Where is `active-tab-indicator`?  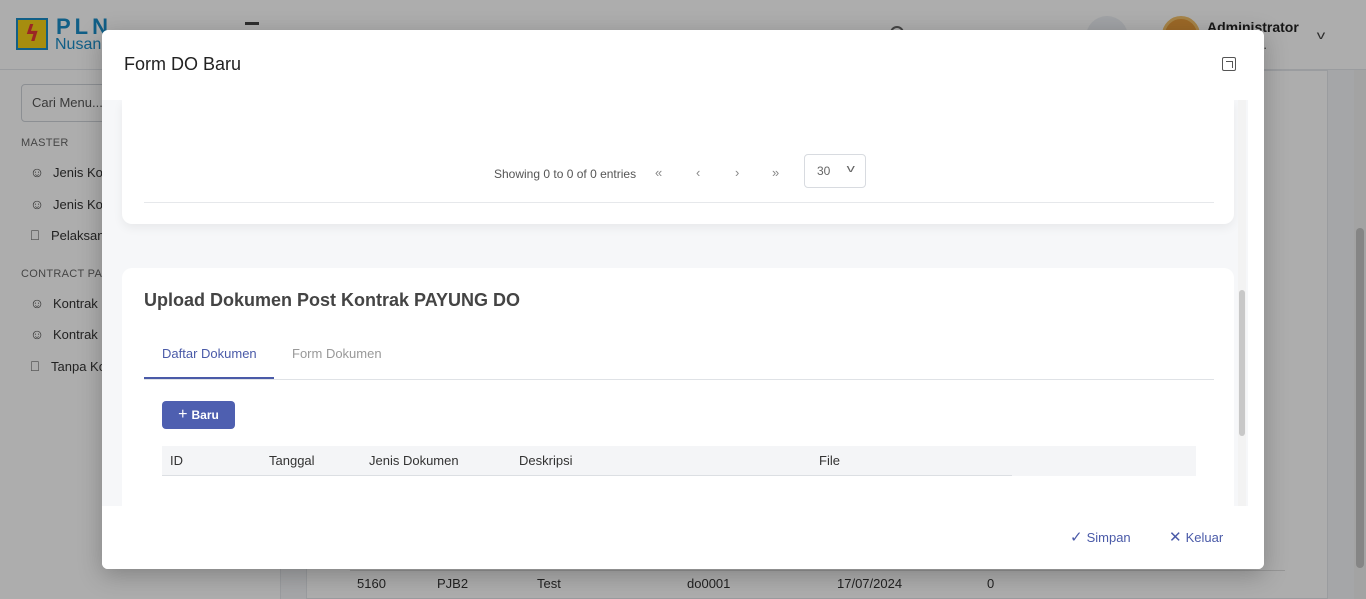
active-tab-indicator is located at coordinates (209, 378).